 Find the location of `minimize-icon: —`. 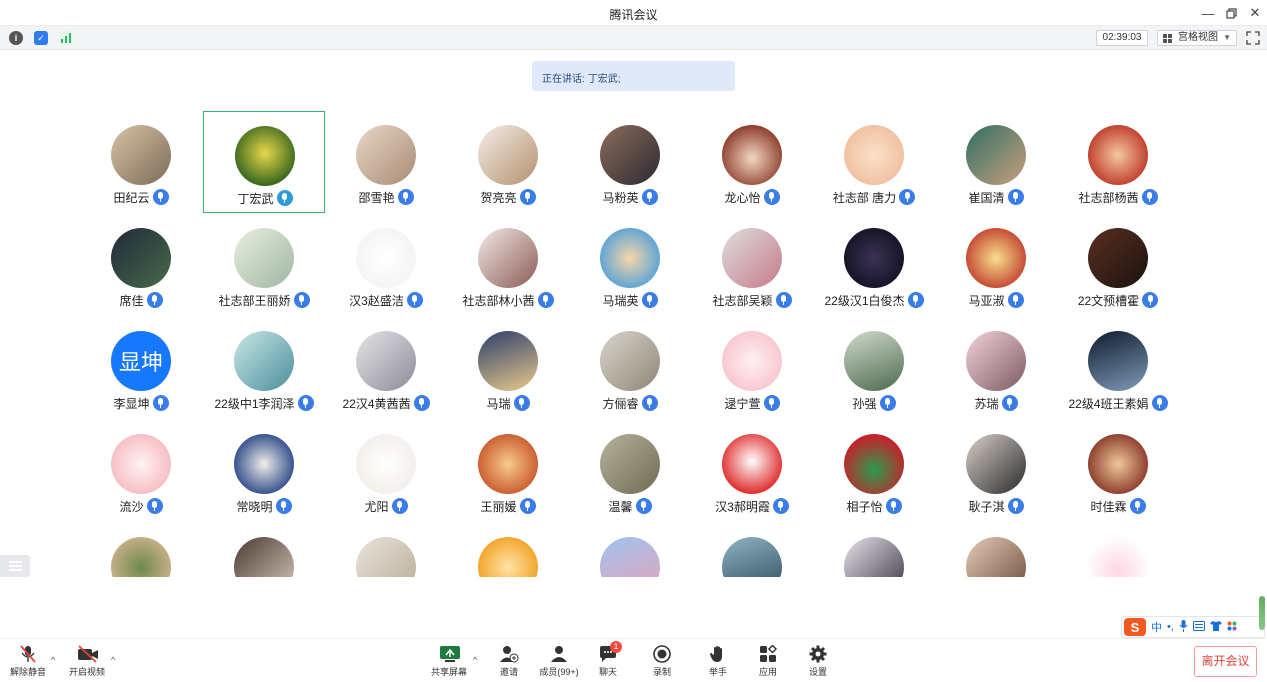

minimize-icon: — is located at coordinates (1208, 13).